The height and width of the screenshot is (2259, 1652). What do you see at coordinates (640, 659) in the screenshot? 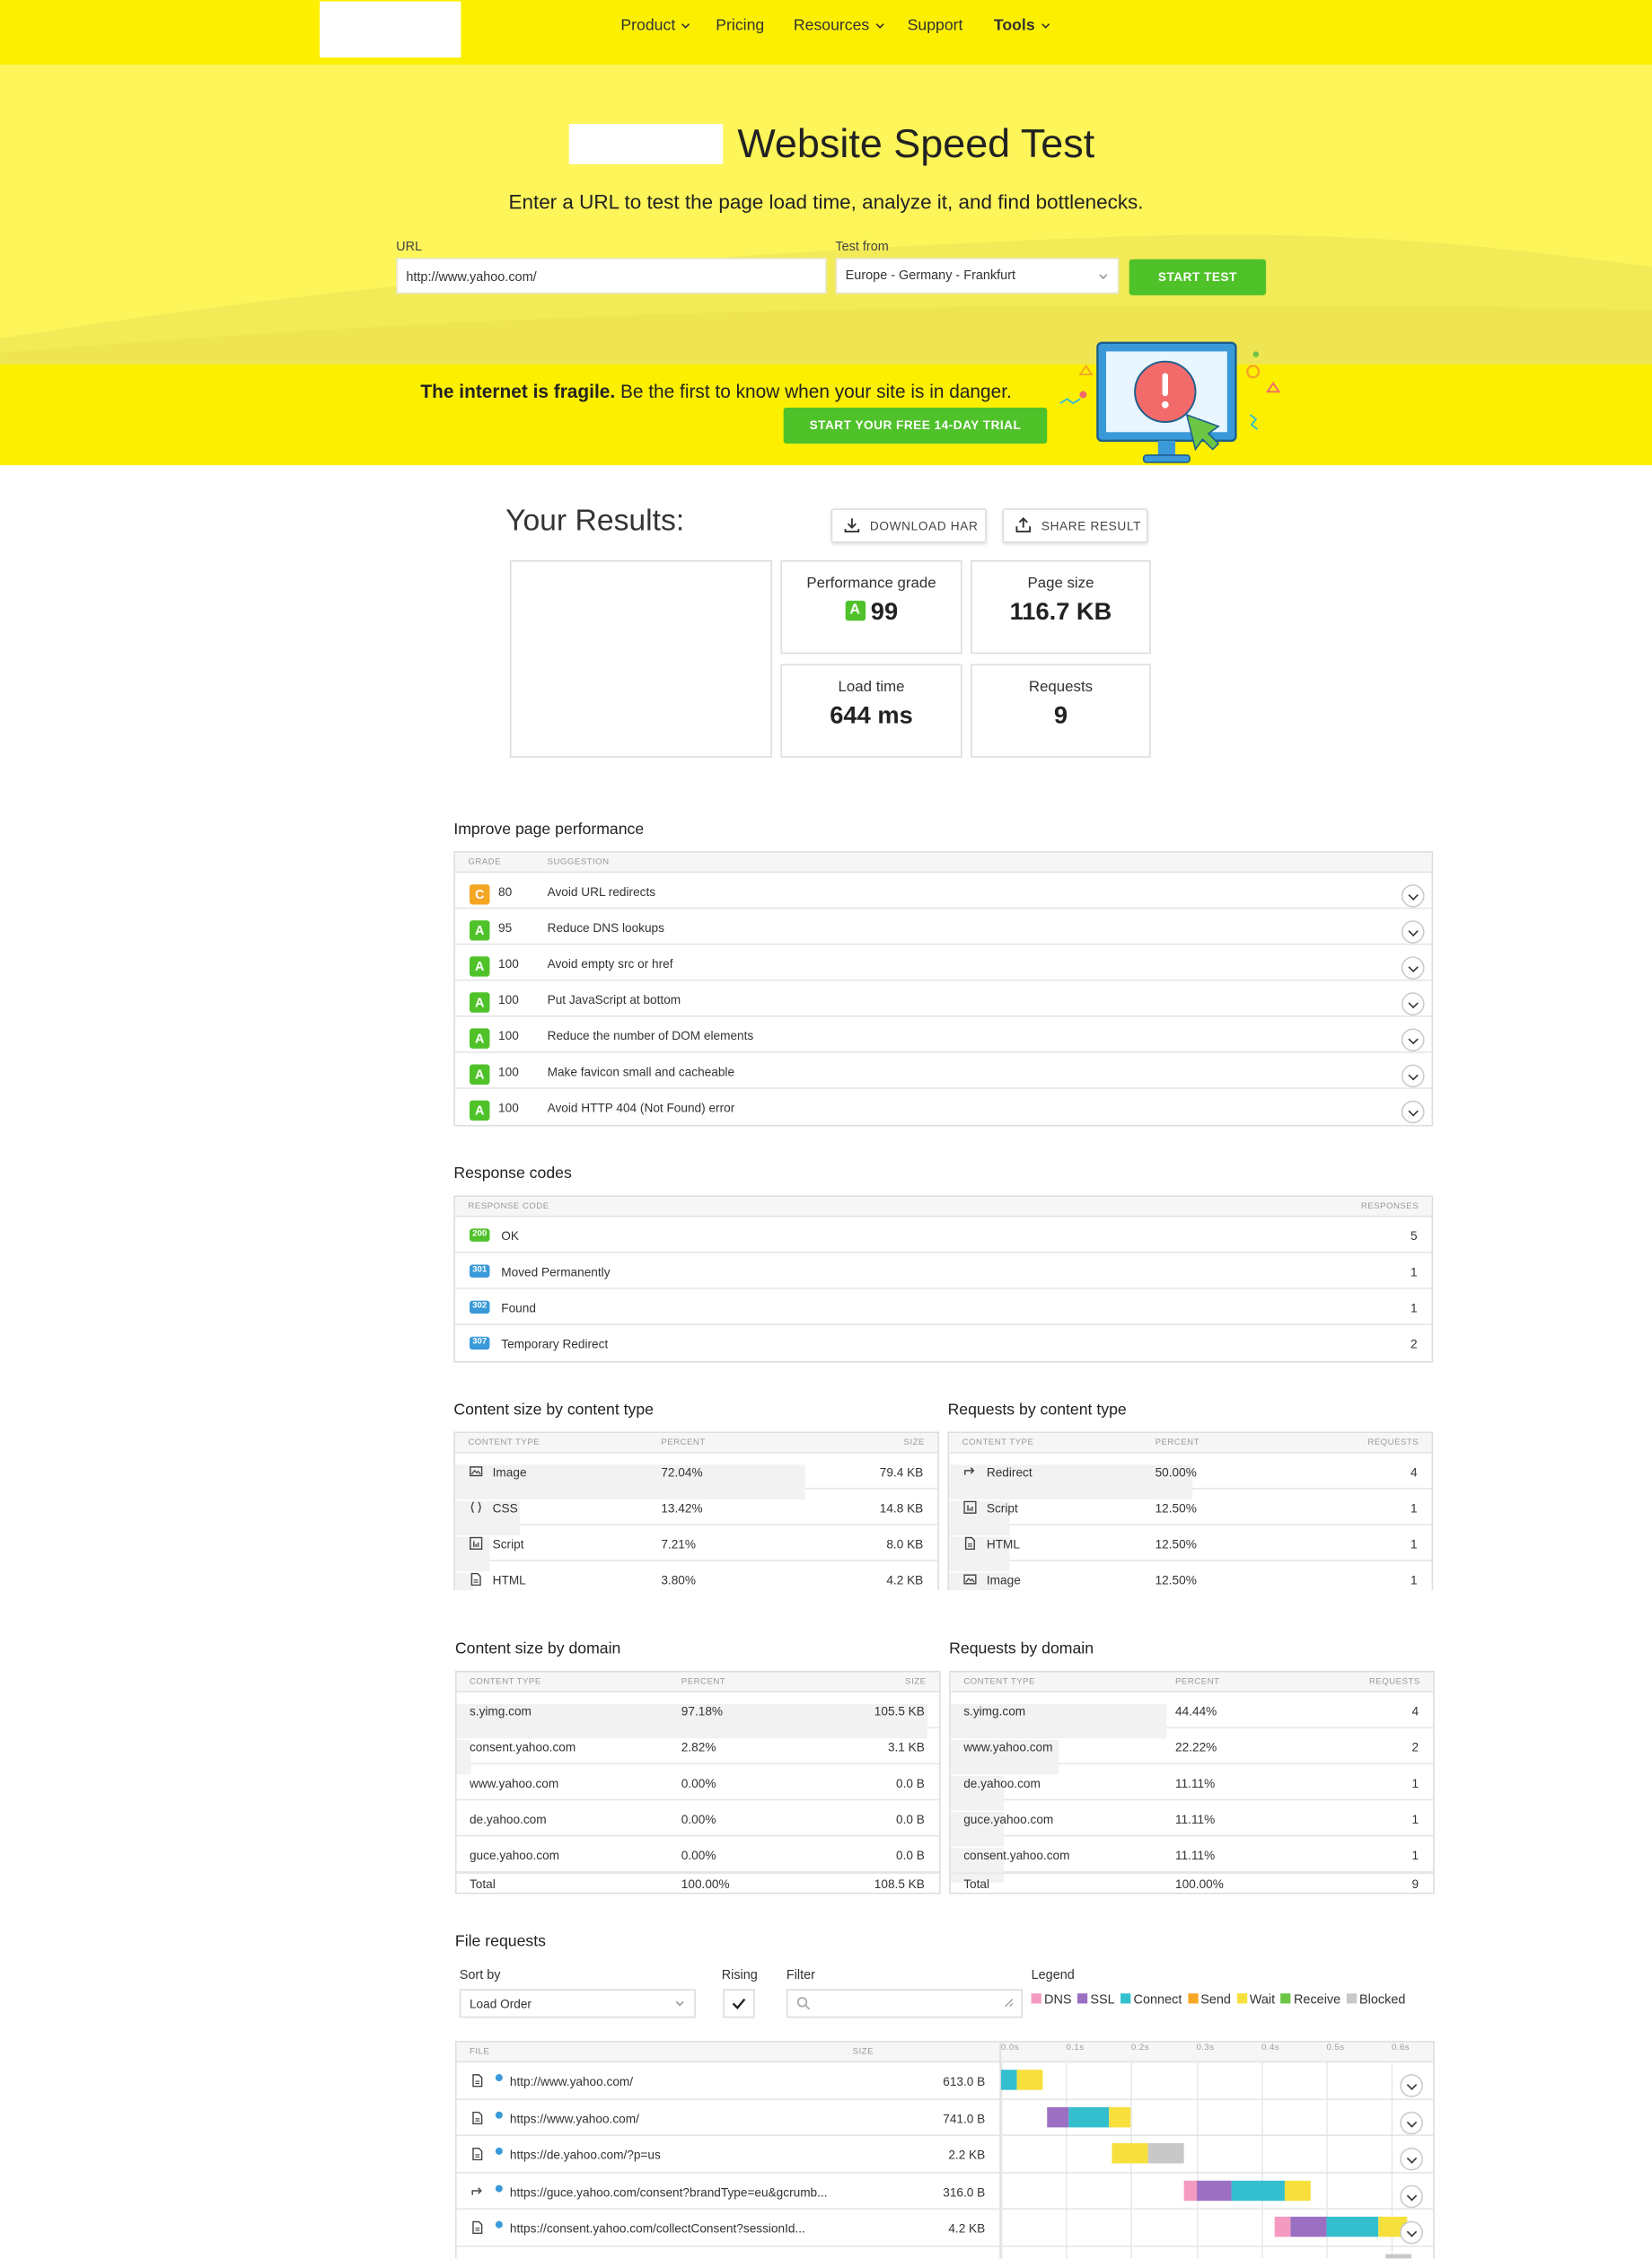
I see `screenshot-preview` at bounding box center [640, 659].